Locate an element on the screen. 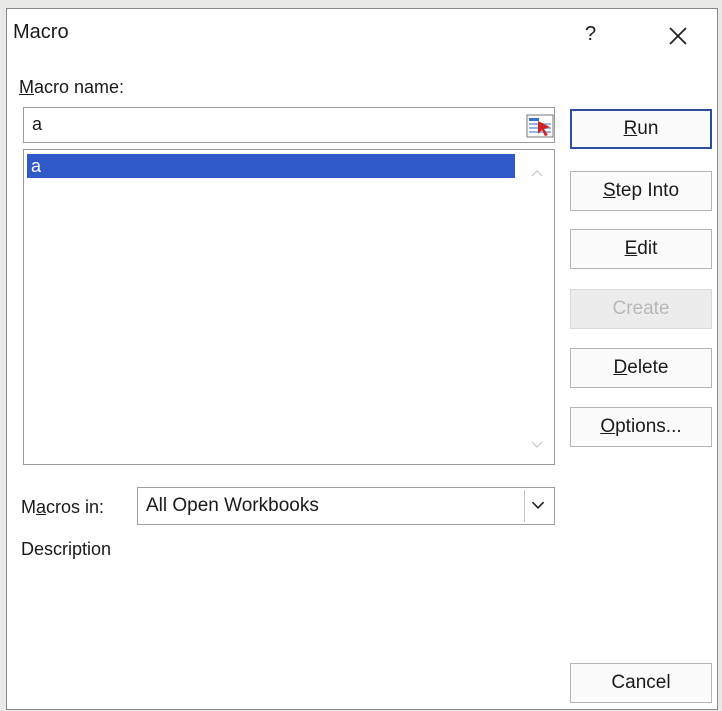  macro-name-input: a is located at coordinates (289, 125).